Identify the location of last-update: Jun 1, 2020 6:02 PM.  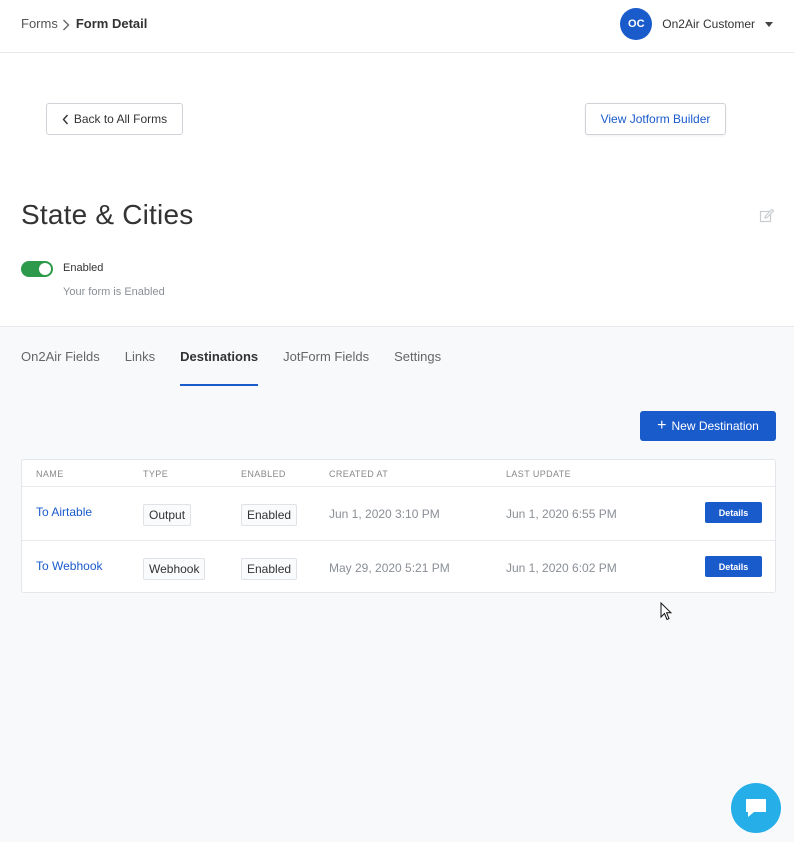
(561, 568).